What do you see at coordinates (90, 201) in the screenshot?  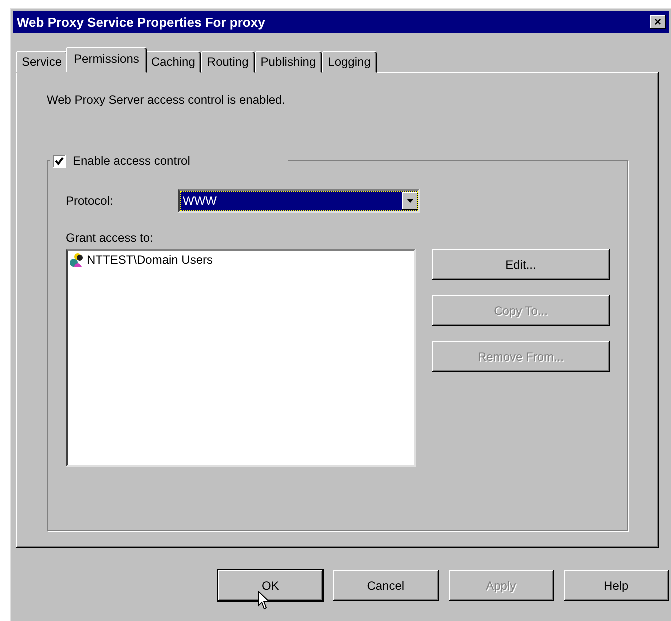 I see `field-label: Protocol:` at bounding box center [90, 201].